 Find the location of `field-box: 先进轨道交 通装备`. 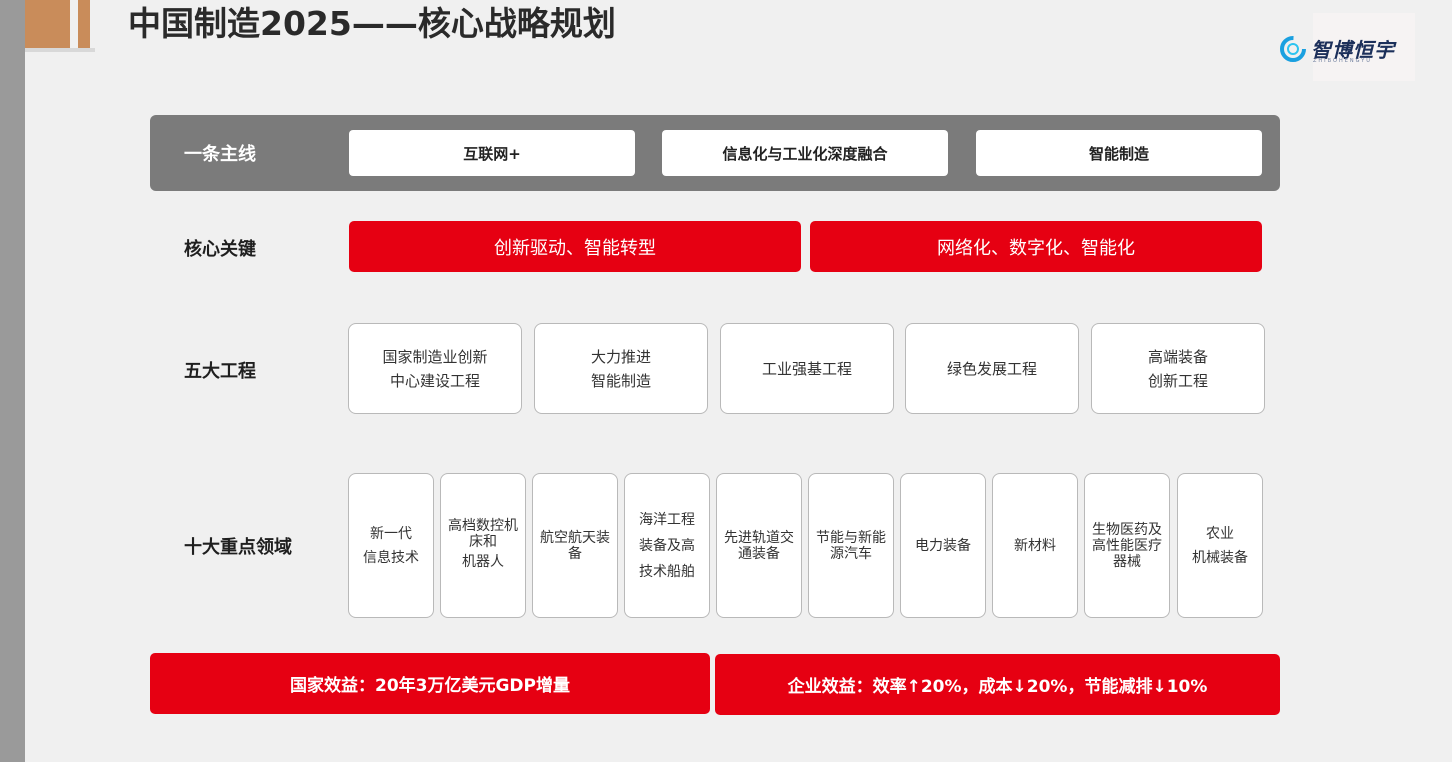

field-box: 先进轨道交 通装备 is located at coordinates (759, 545).